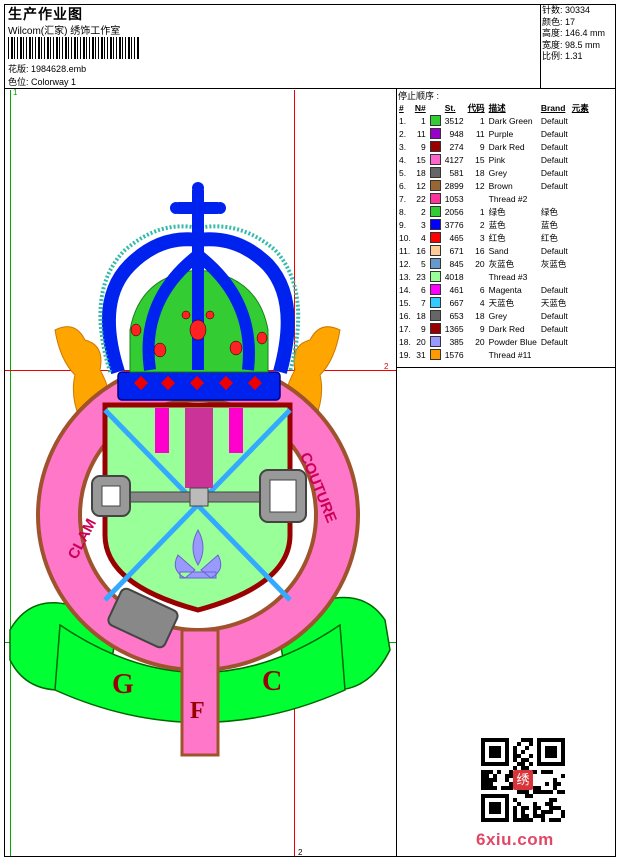 This screenshot has width=620, height=860. What do you see at coordinates (494, 289) in the screenshot?
I see `table-row: 14. 6 461 6 Magenta Default` at bounding box center [494, 289].